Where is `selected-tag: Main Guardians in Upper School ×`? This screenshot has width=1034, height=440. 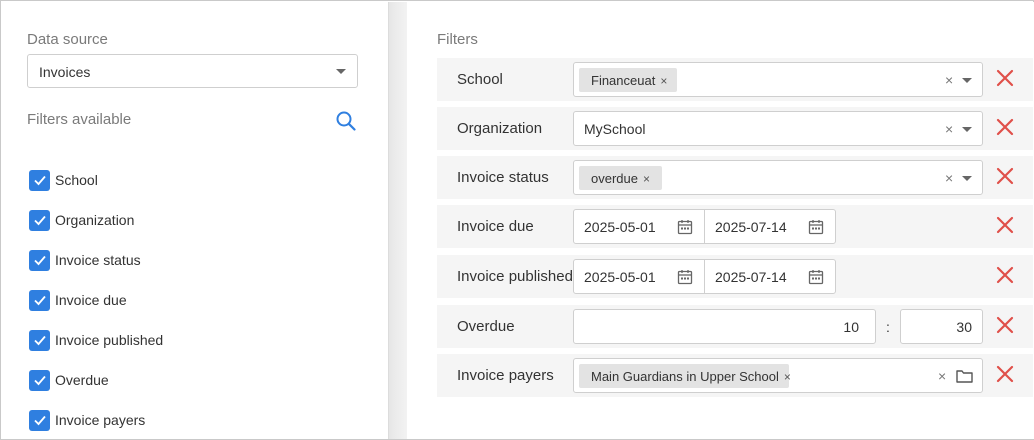 selected-tag: Main Guardians in Upper School × is located at coordinates (685, 376).